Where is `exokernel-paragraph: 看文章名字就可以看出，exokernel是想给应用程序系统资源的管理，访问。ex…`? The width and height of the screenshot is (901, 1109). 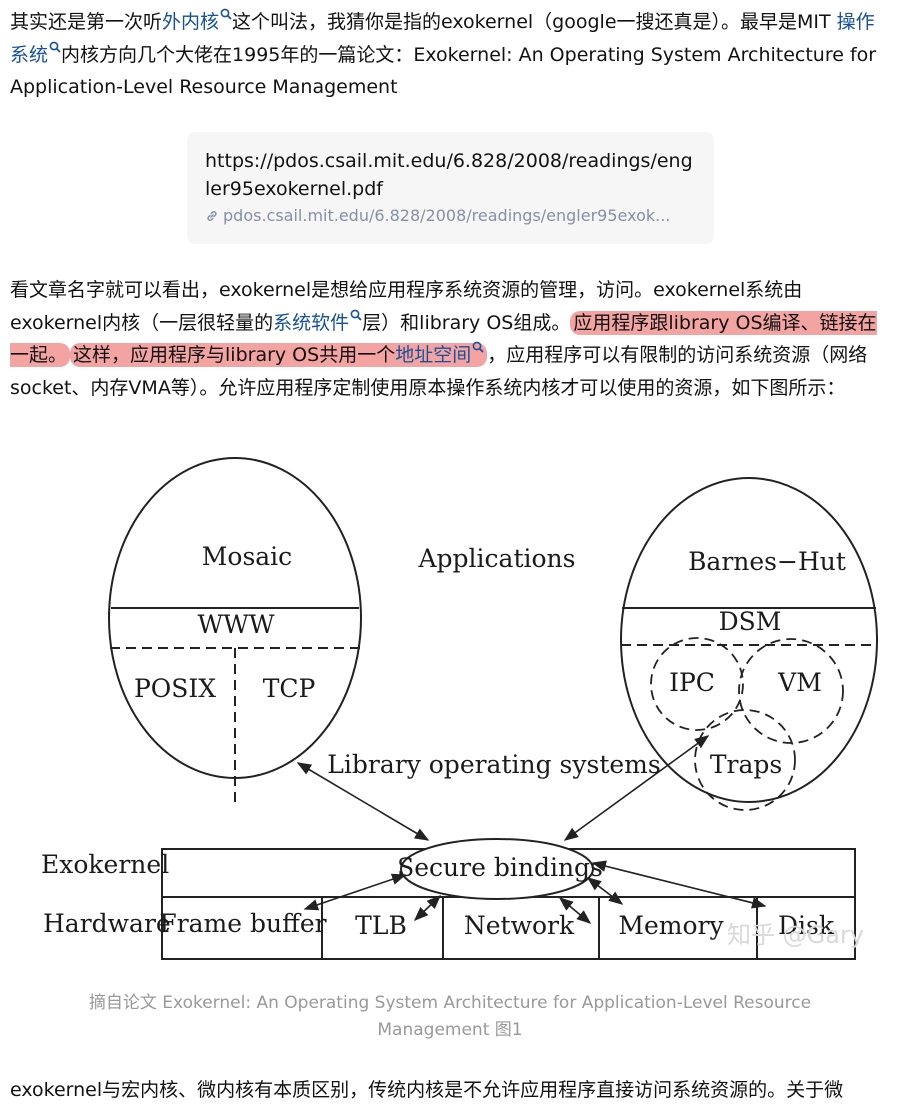
exokernel-paragraph: 看文章名字就可以看出，exokernel是想给应用程序系统资源的管理，访问。ex… is located at coordinates (450, 339).